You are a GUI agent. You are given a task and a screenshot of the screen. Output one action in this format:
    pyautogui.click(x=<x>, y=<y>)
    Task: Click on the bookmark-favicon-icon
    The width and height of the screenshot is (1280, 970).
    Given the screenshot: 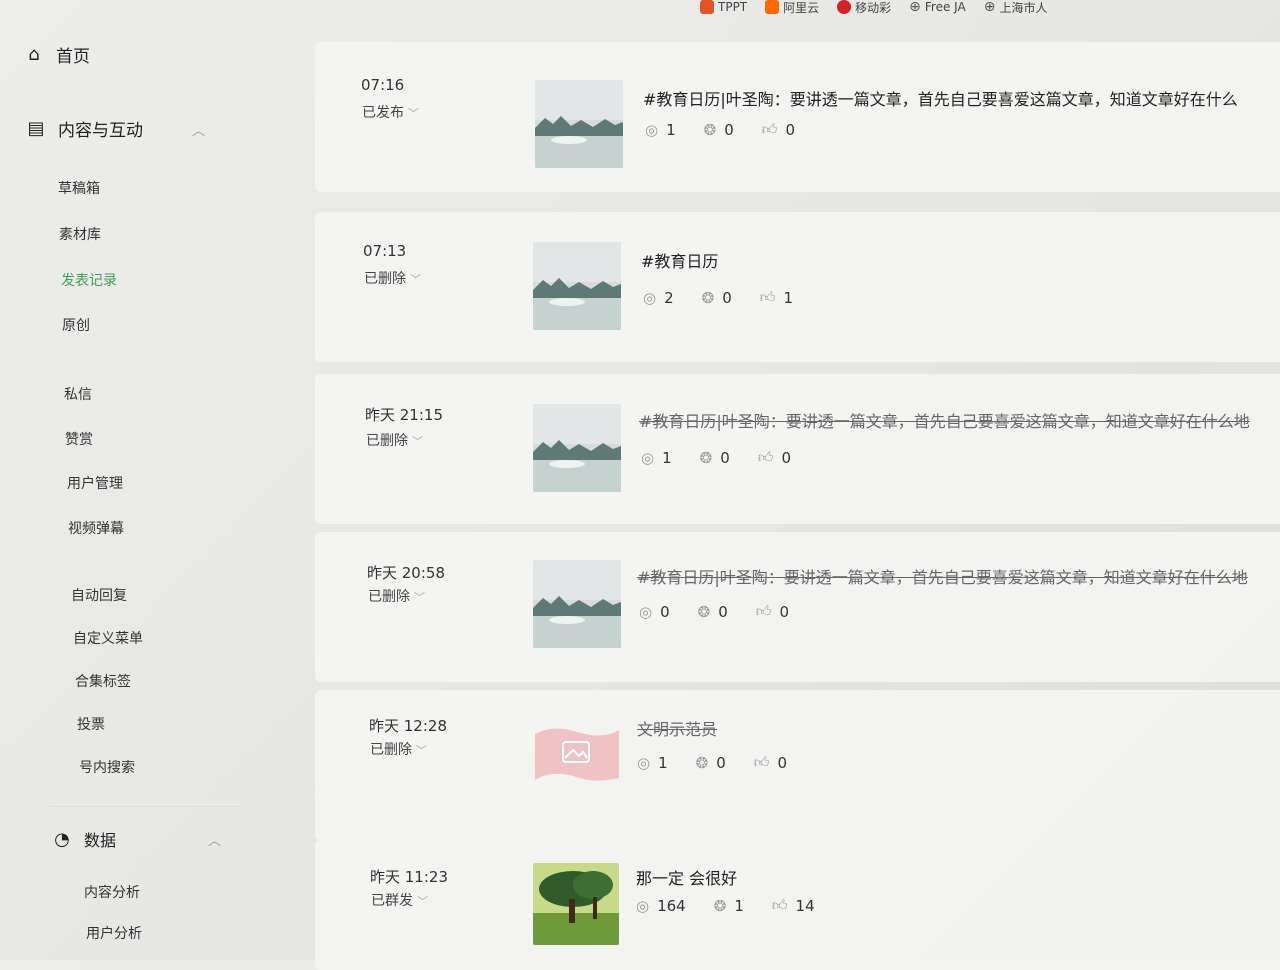 What is the action you would take?
    pyautogui.click(x=707, y=7)
    